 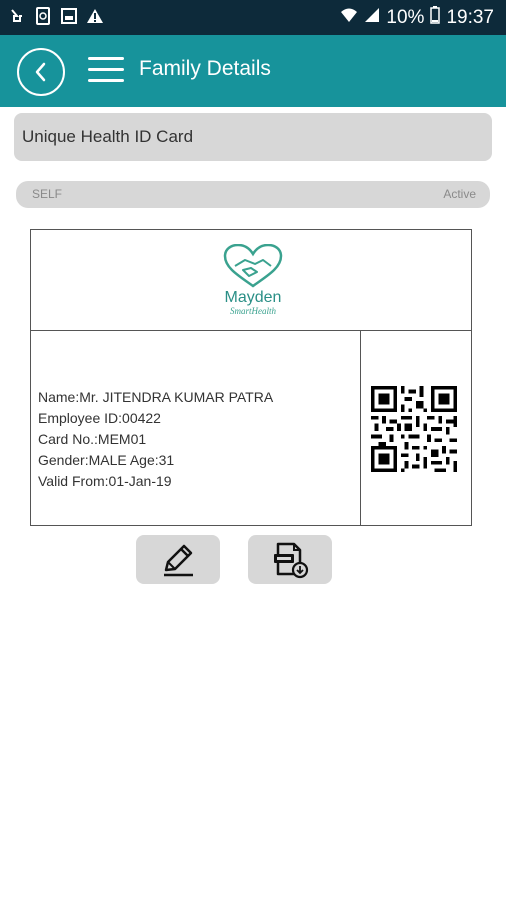 What do you see at coordinates (470, 17) in the screenshot?
I see `clock: 19:37` at bounding box center [470, 17].